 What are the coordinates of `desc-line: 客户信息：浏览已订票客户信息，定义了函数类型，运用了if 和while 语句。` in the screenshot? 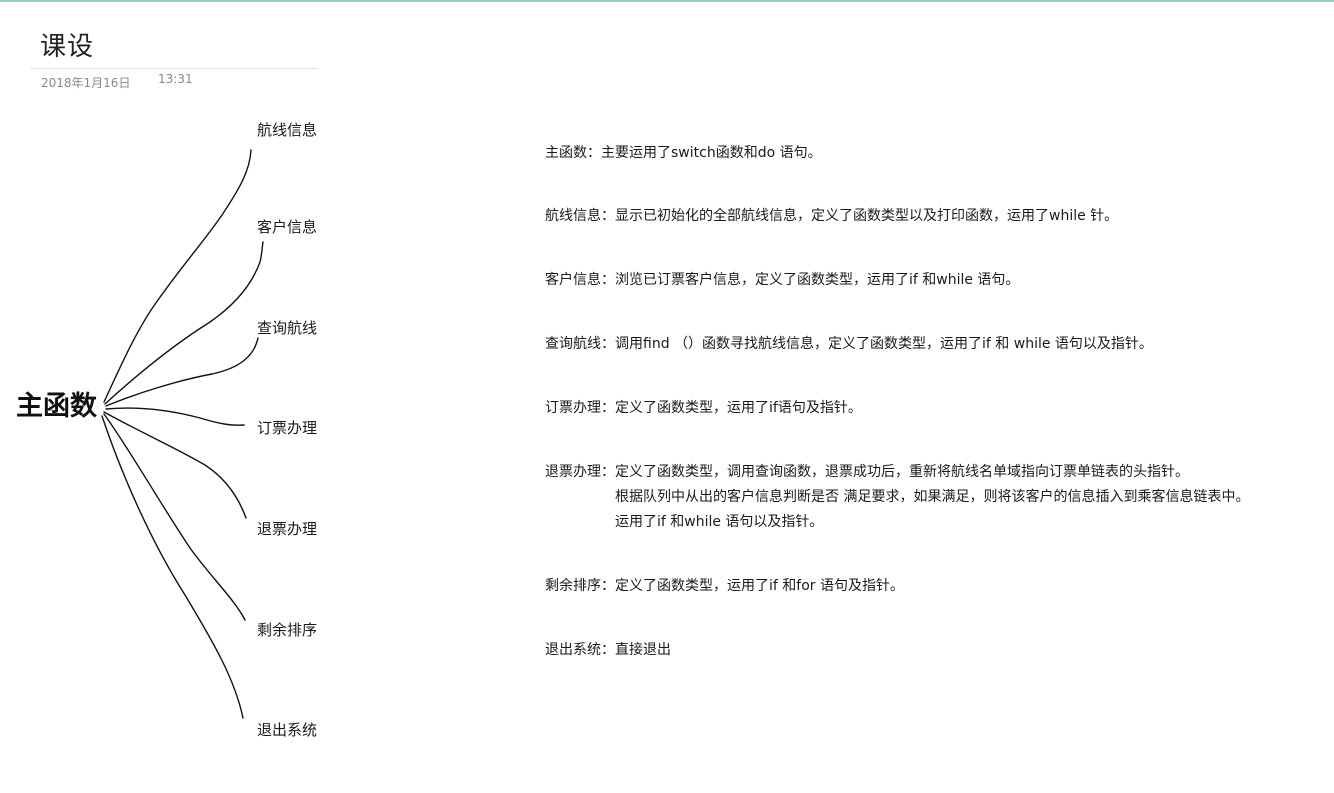 It's located at (782, 280).